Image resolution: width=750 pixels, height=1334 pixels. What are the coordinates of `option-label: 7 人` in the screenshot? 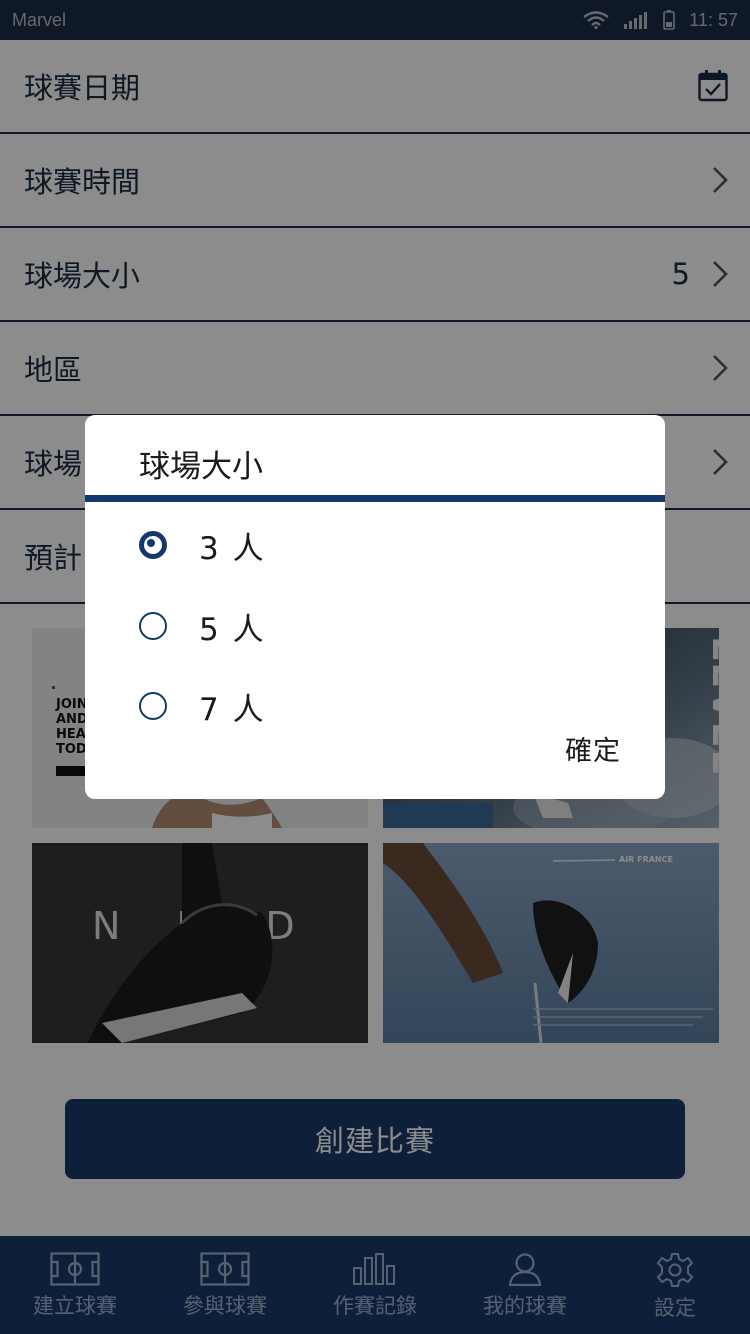 It's located at (232, 709).